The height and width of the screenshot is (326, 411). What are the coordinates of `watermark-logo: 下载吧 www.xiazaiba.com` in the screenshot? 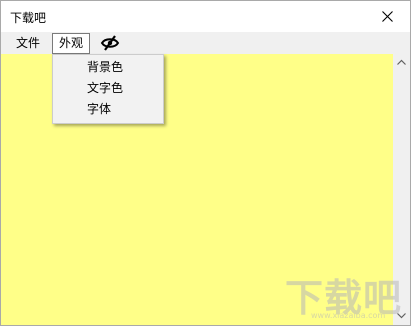 It's located at (344, 293).